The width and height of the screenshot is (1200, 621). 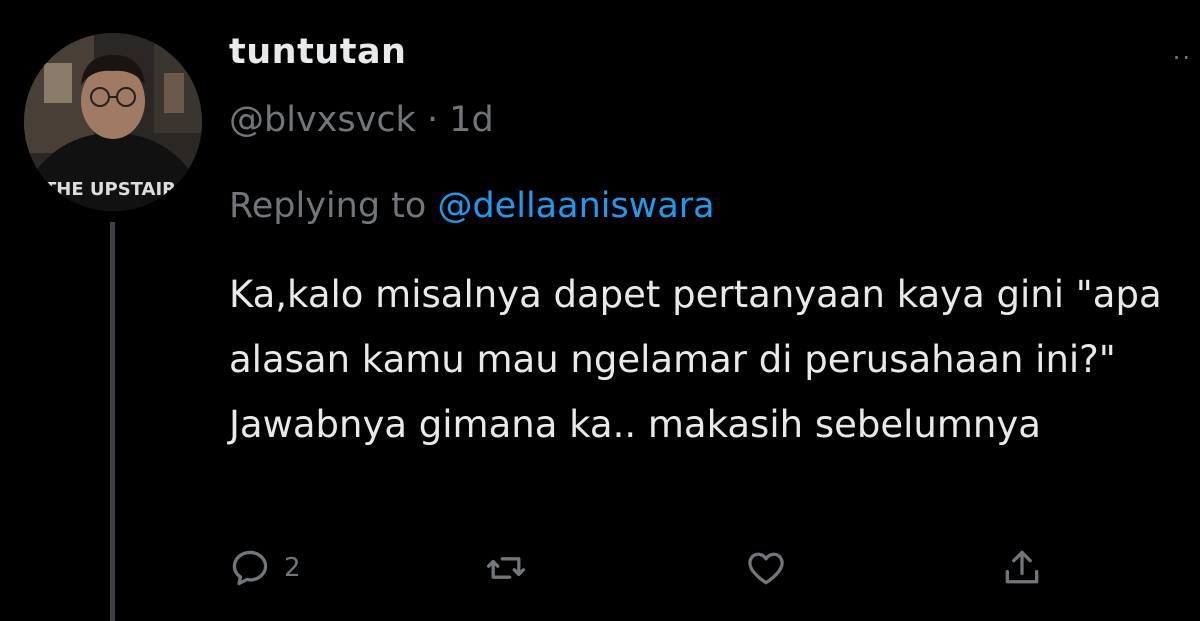 I want to click on replying-to: Replying to @dellaaniswara, so click(x=472, y=206).